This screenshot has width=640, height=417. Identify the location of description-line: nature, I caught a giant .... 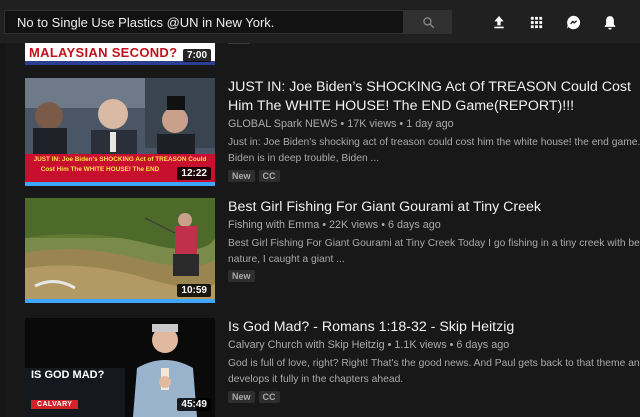
(286, 259).